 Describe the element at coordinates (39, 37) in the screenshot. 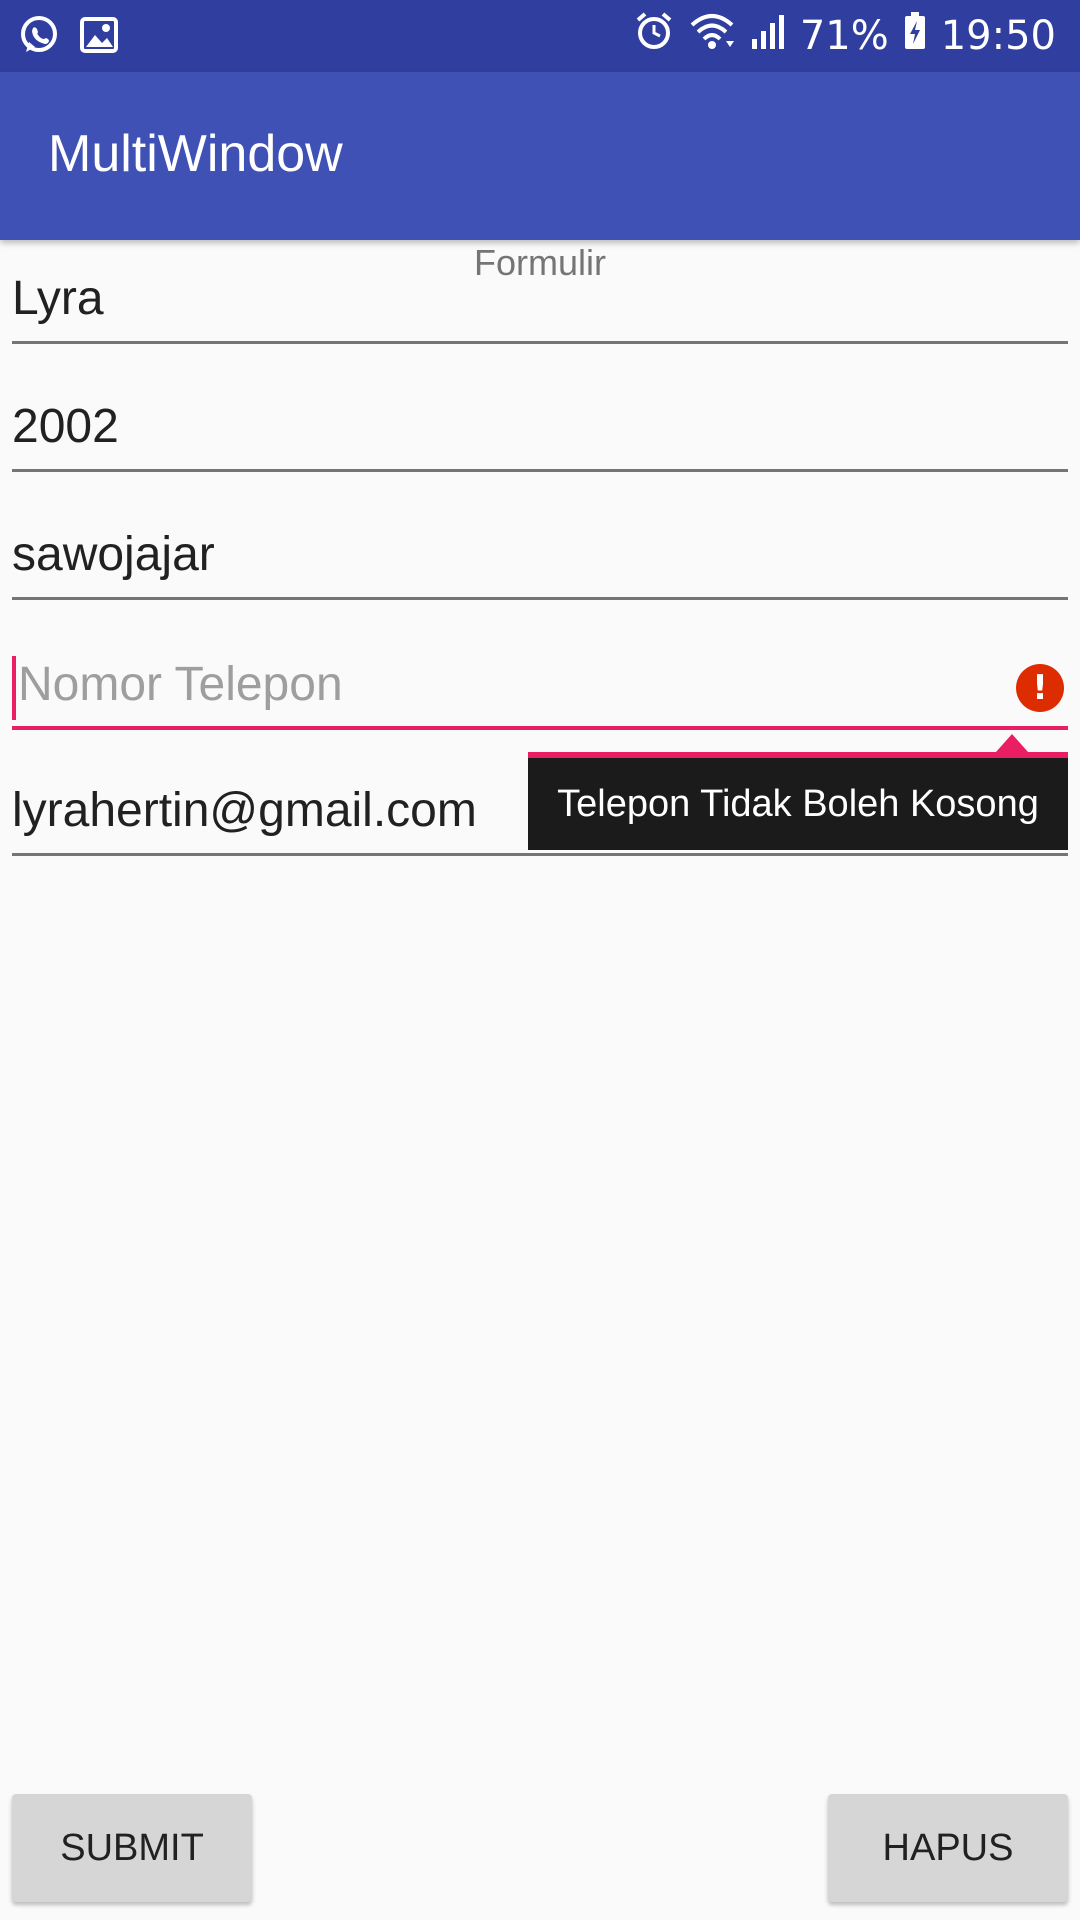

I see `whatsapp-icon` at that location.